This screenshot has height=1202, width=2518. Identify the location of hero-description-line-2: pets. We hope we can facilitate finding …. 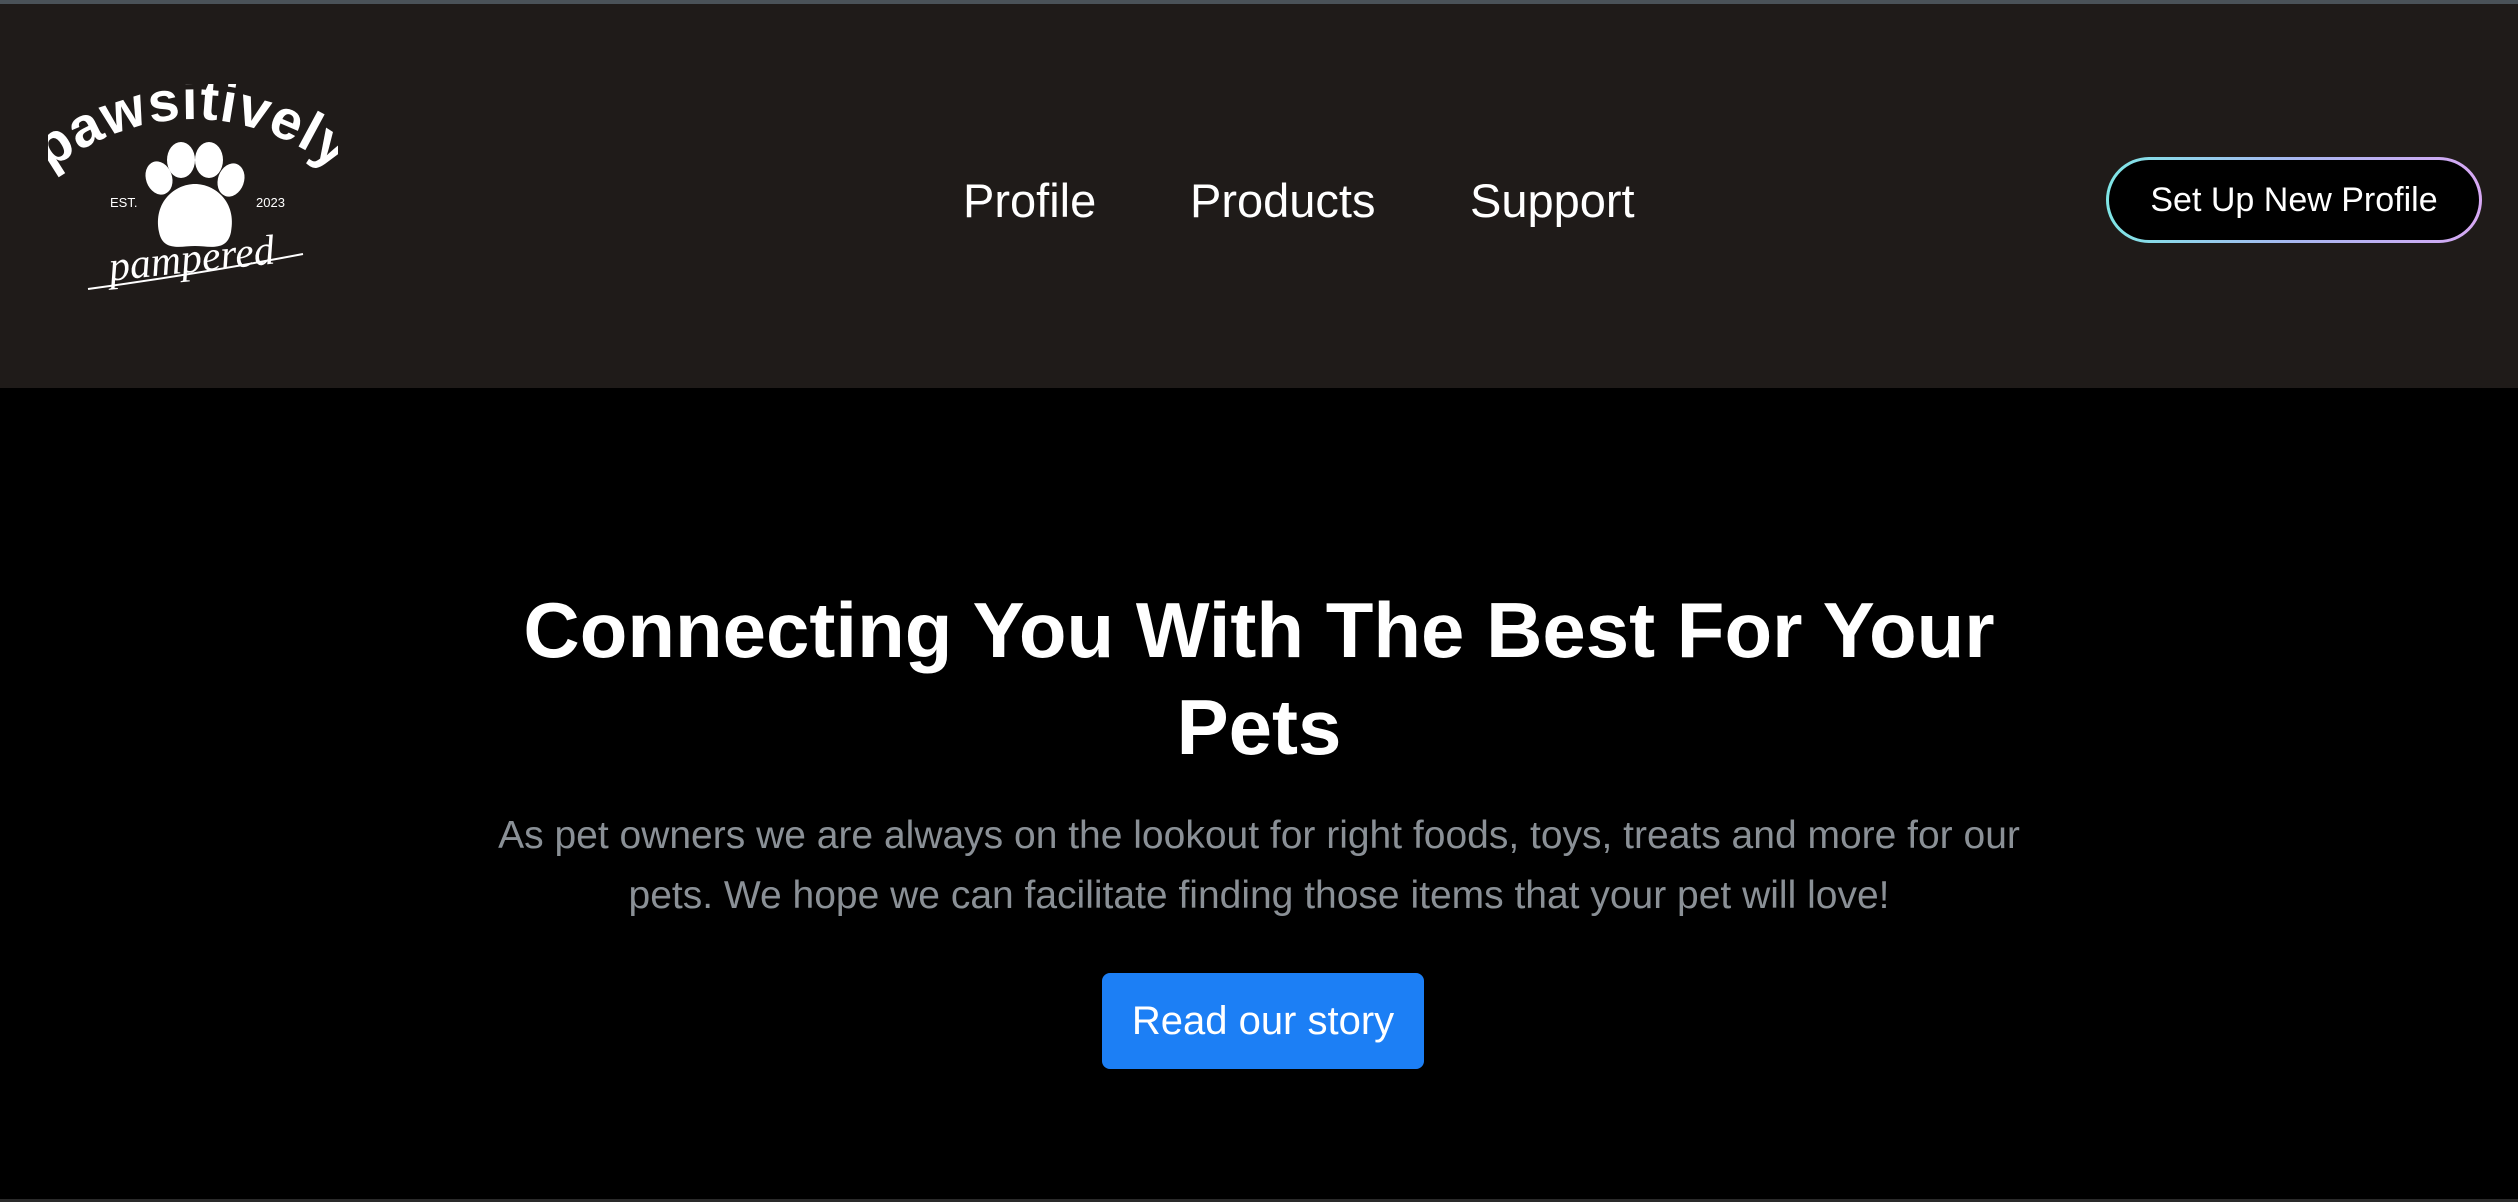
(1259, 895).